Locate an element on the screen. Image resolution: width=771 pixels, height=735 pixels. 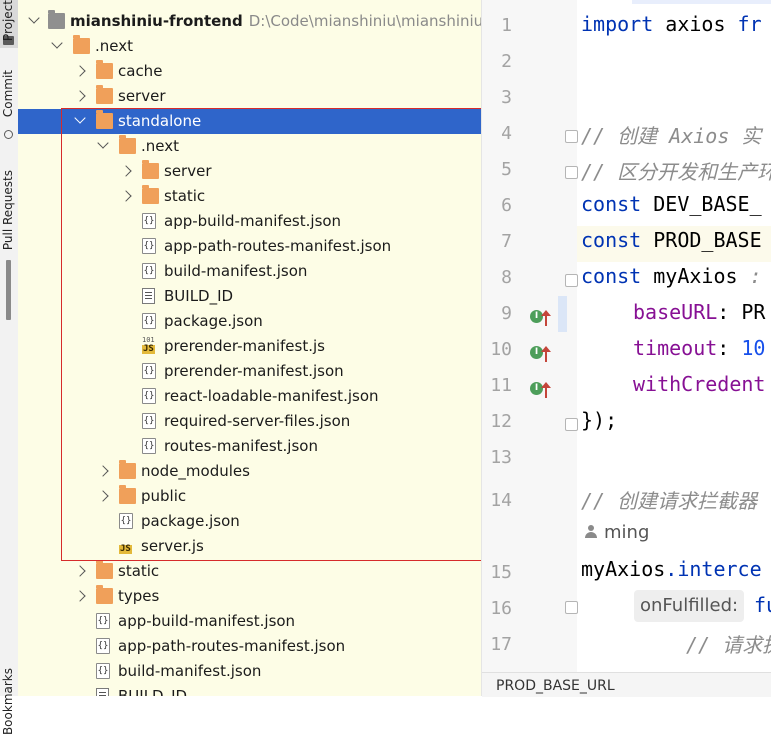
tree-folder-row: cache is located at coordinates (249, 71).